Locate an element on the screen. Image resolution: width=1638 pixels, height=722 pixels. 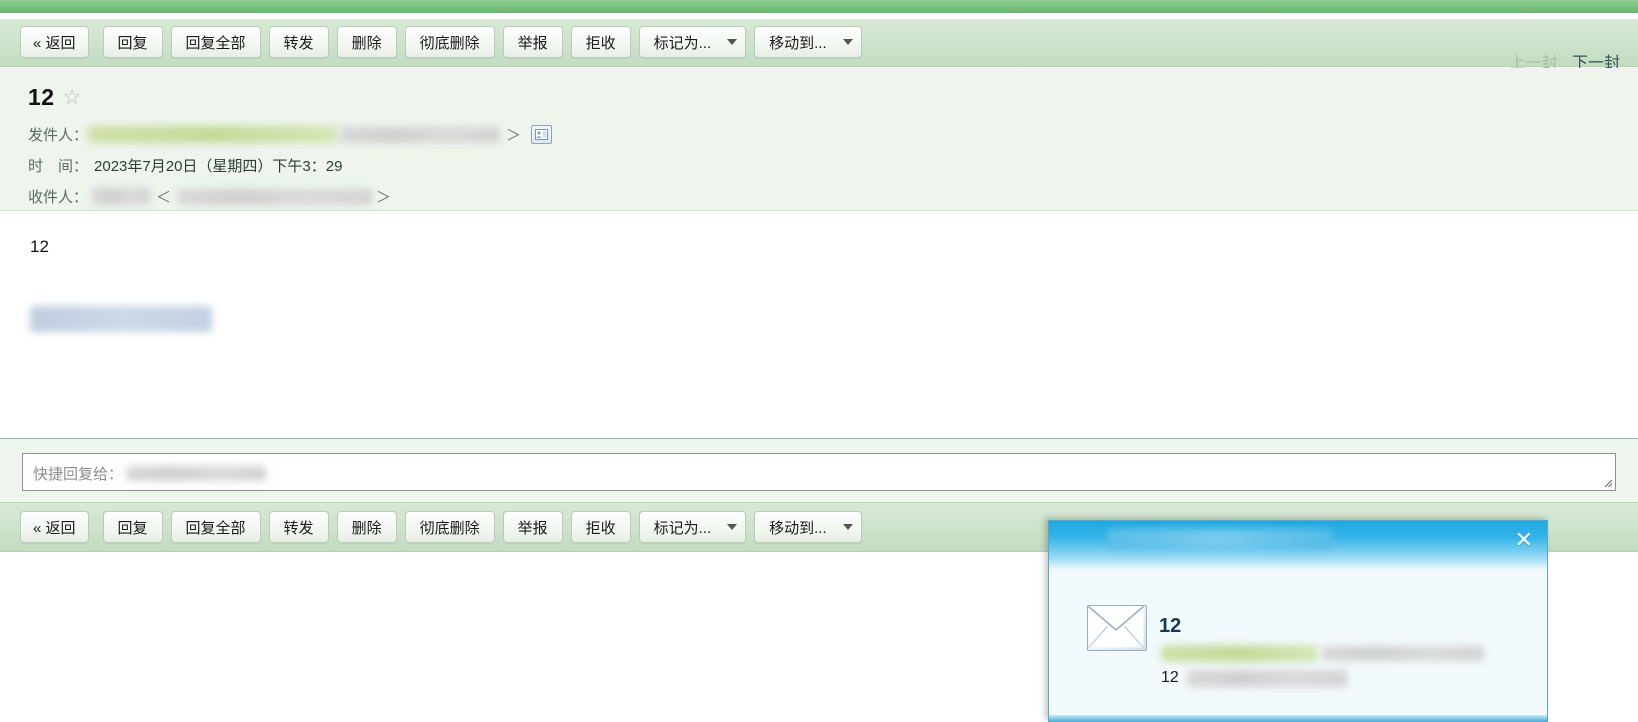
quick-reply-zone: 快捷回复给： is located at coordinates (819, 470).